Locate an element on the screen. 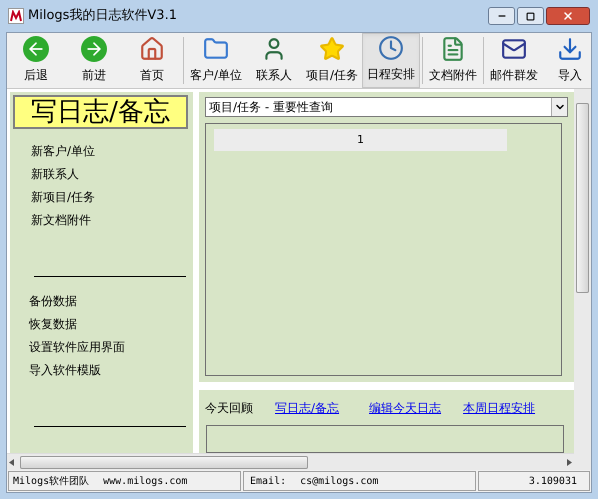  sidebar-link: 新客户/单位 is located at coordinates (112, 151).